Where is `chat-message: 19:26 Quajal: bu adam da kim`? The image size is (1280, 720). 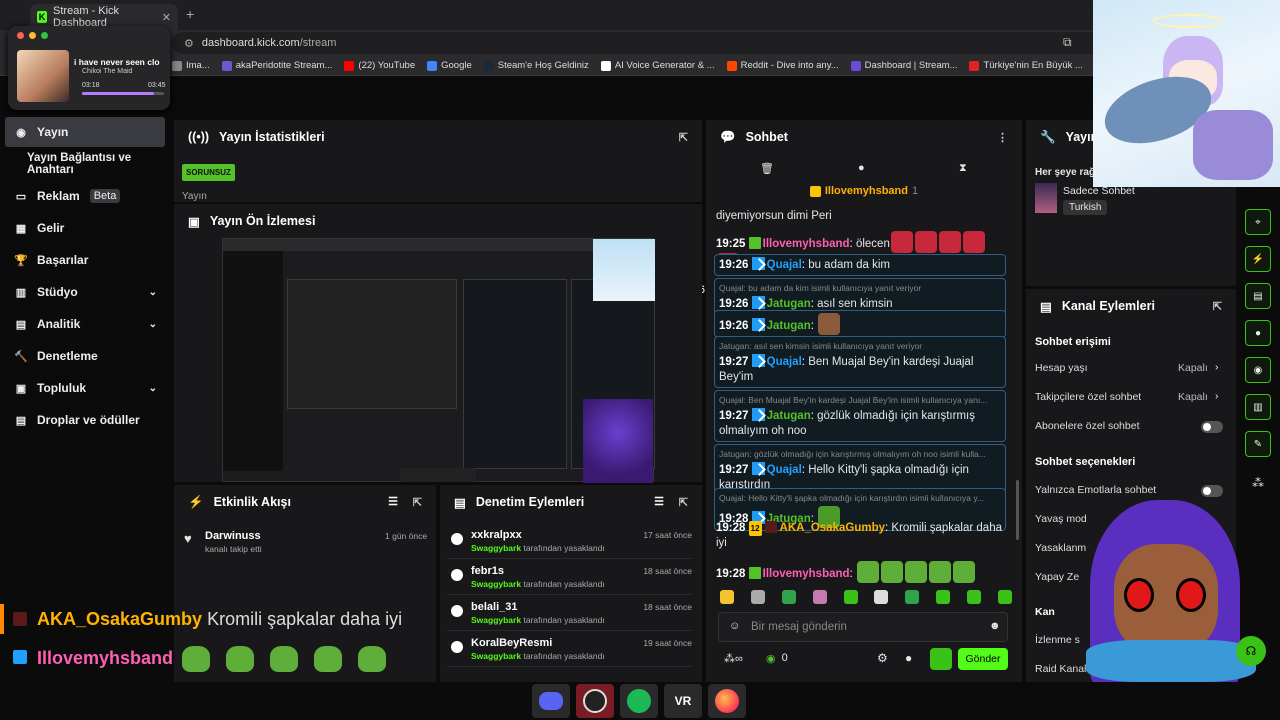 chat-message: 19:26 Quajal: bu adam da kim is located at coordinates (860, 265).